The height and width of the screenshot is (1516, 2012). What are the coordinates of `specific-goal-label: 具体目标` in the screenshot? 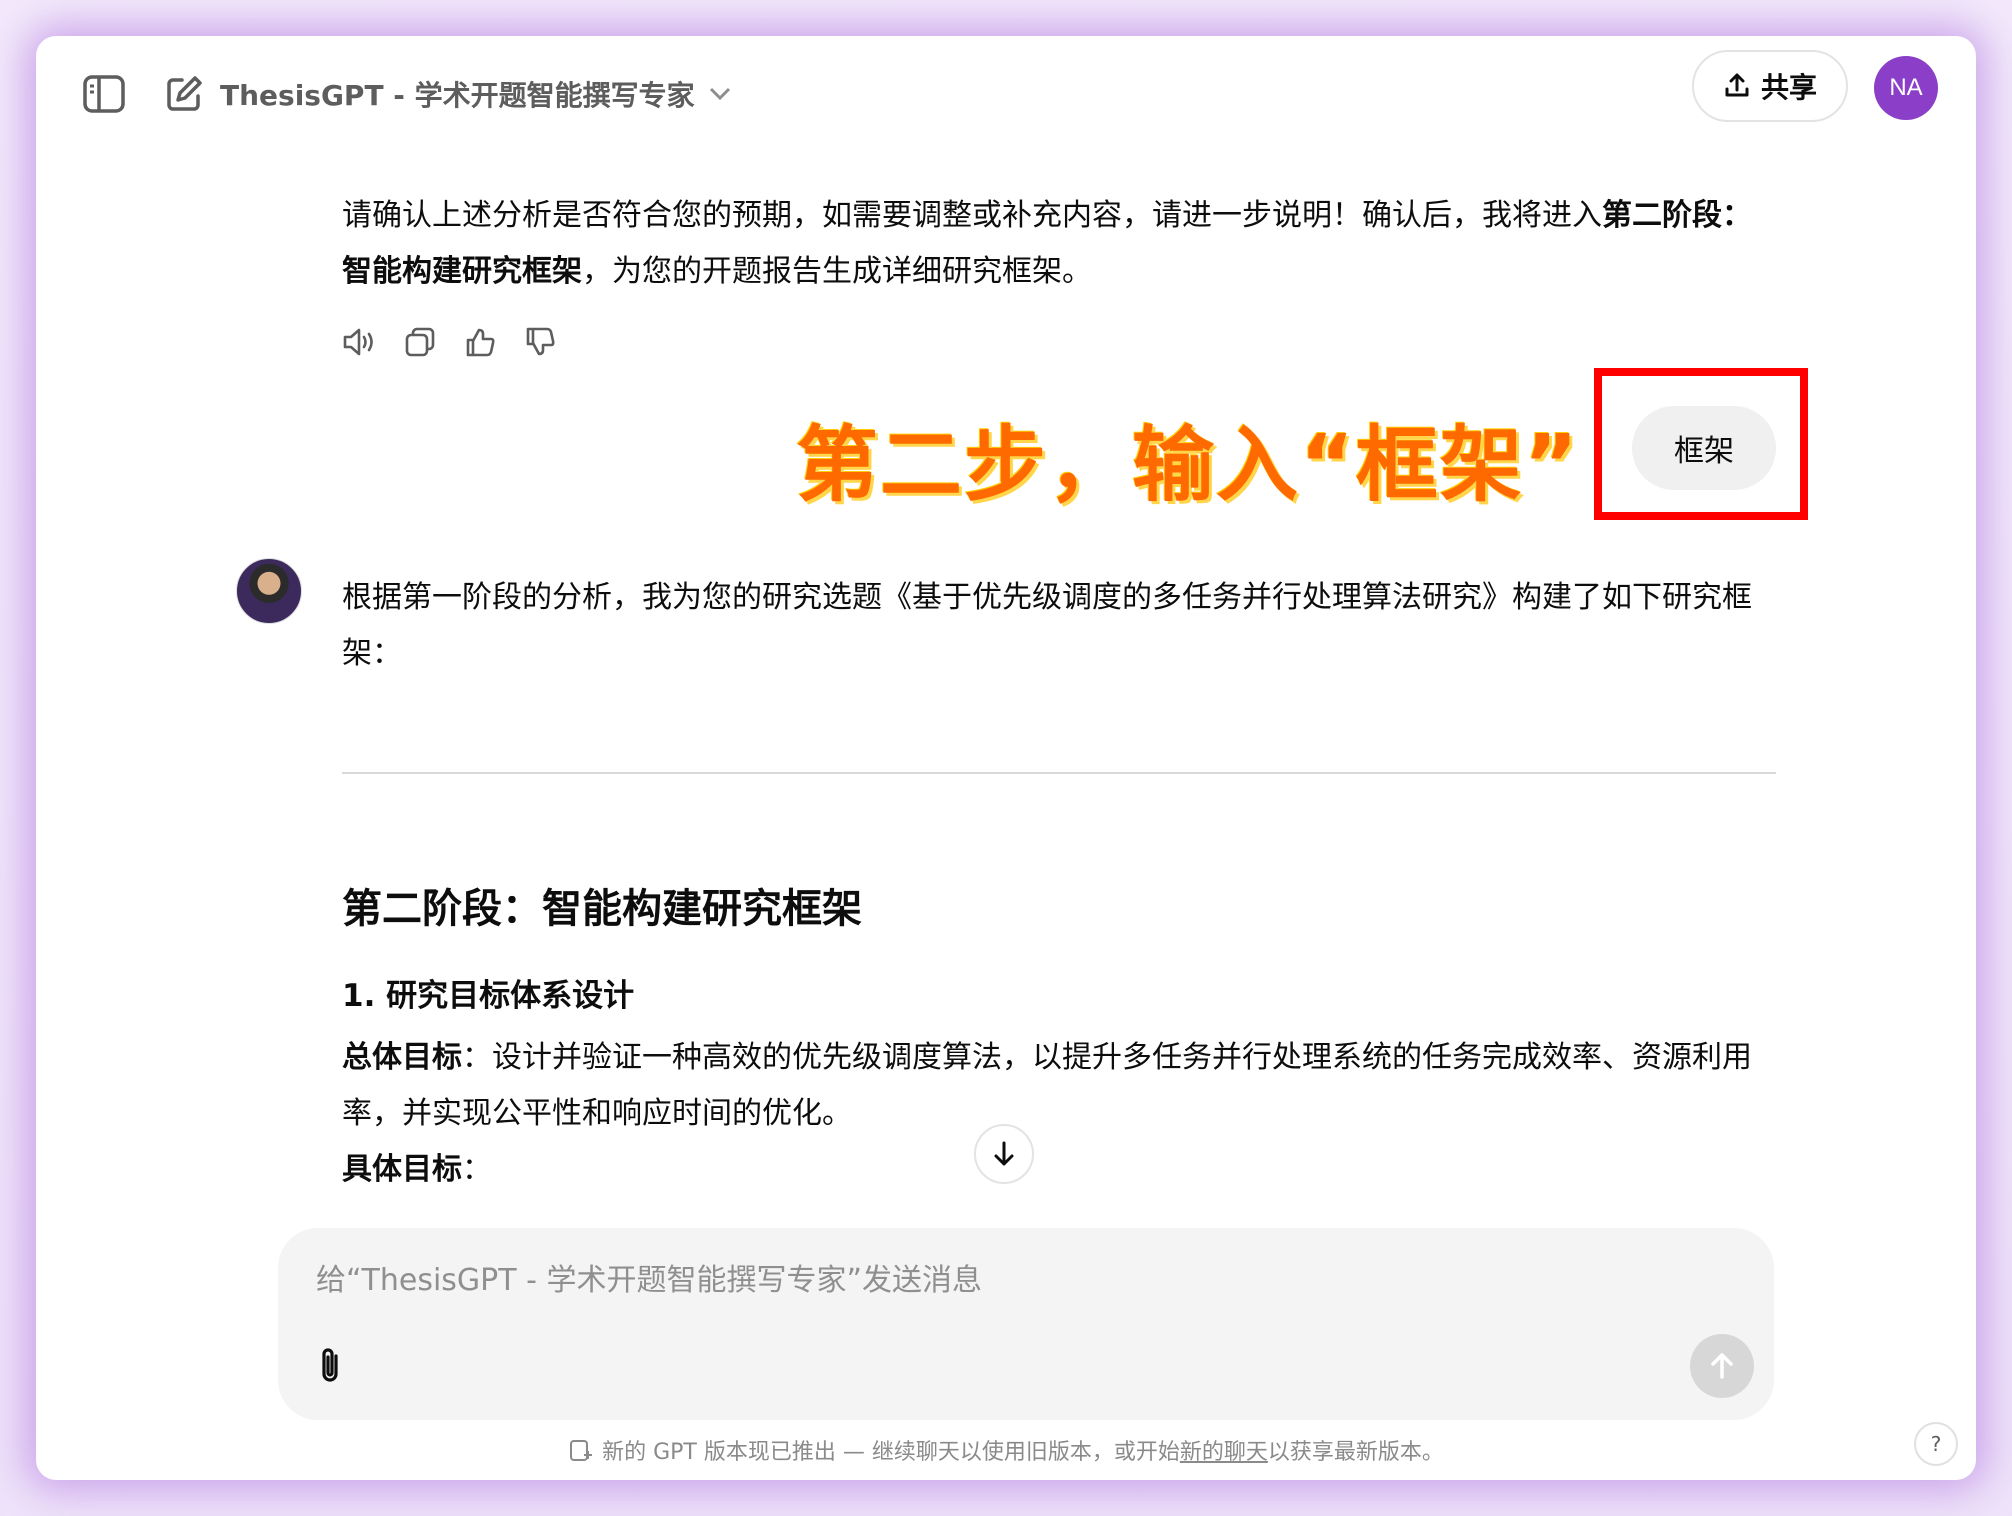 It's located at (402, 1169).